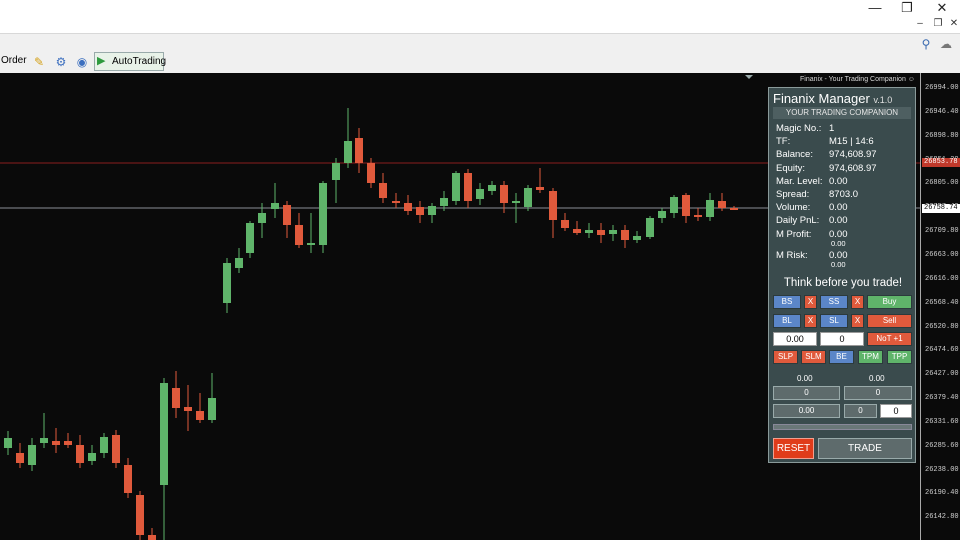 The image size is (960, 540). Describe the element at coordinates (806, 411) in the screenshot. I see `price-field: 0.00` at that location.